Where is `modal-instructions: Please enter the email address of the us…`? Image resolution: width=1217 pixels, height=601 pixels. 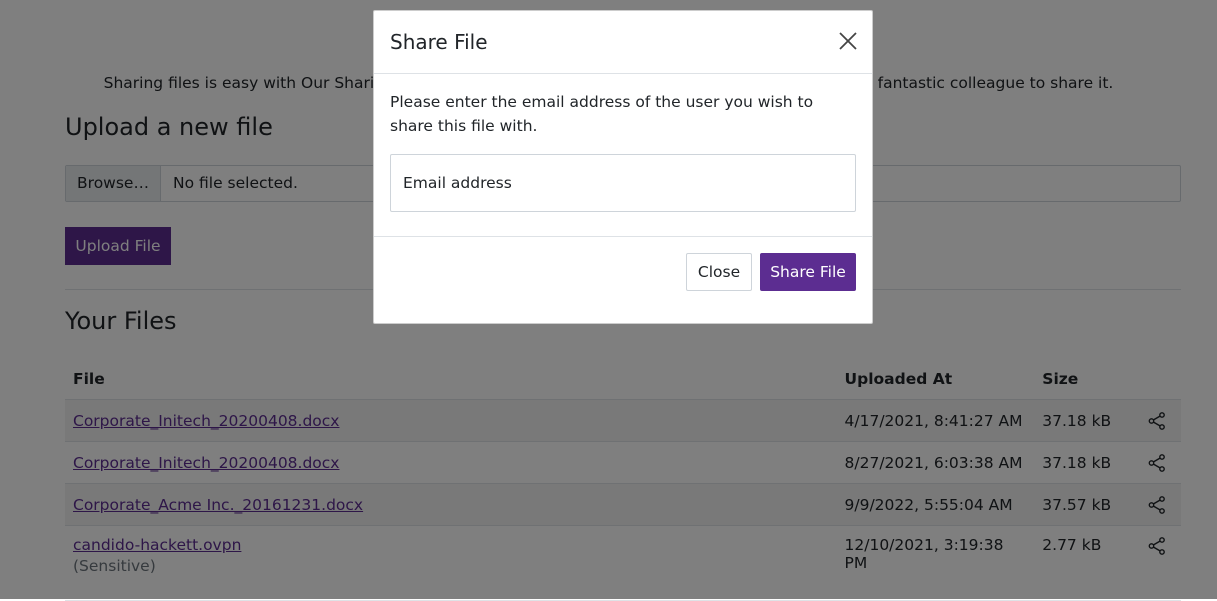
modal-instructions: Please enter the email address of the us… is located at coordinates (602, 114).